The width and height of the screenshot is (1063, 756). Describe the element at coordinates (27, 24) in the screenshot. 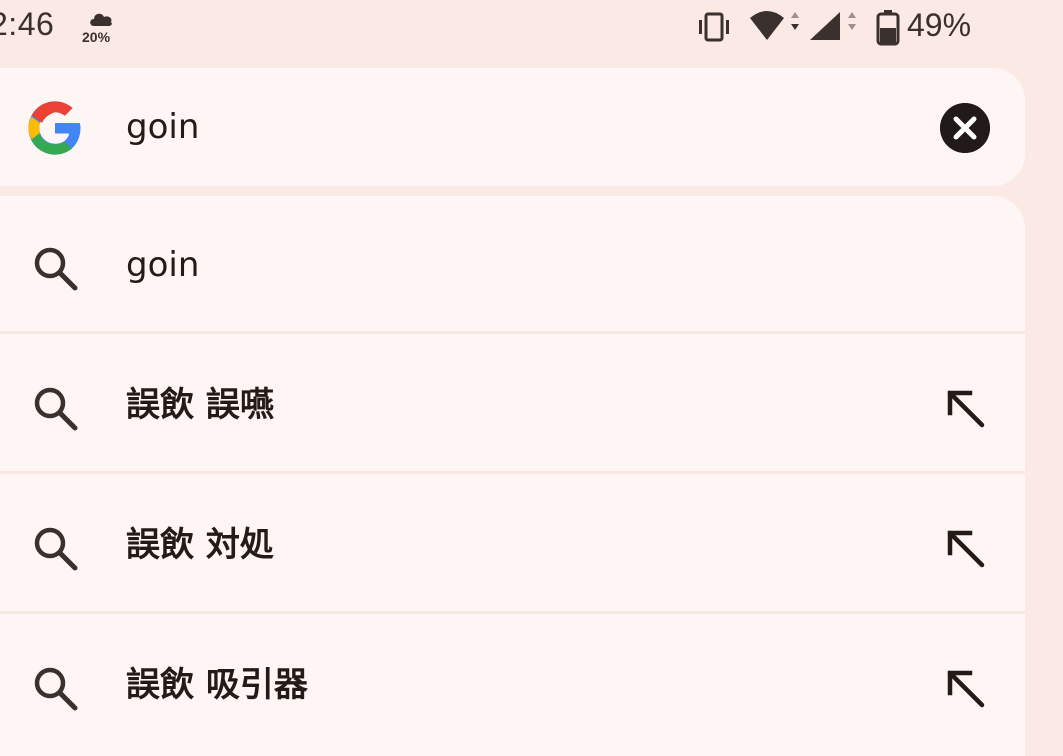

I see `status-time: 2:46` at that location.